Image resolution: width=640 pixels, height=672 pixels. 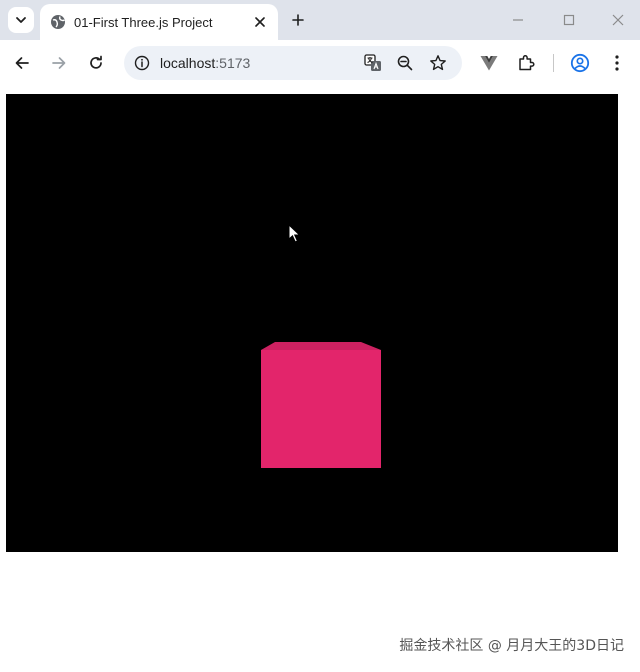 I want to click on forward-arrow-icon, so click(x=59, y=63).